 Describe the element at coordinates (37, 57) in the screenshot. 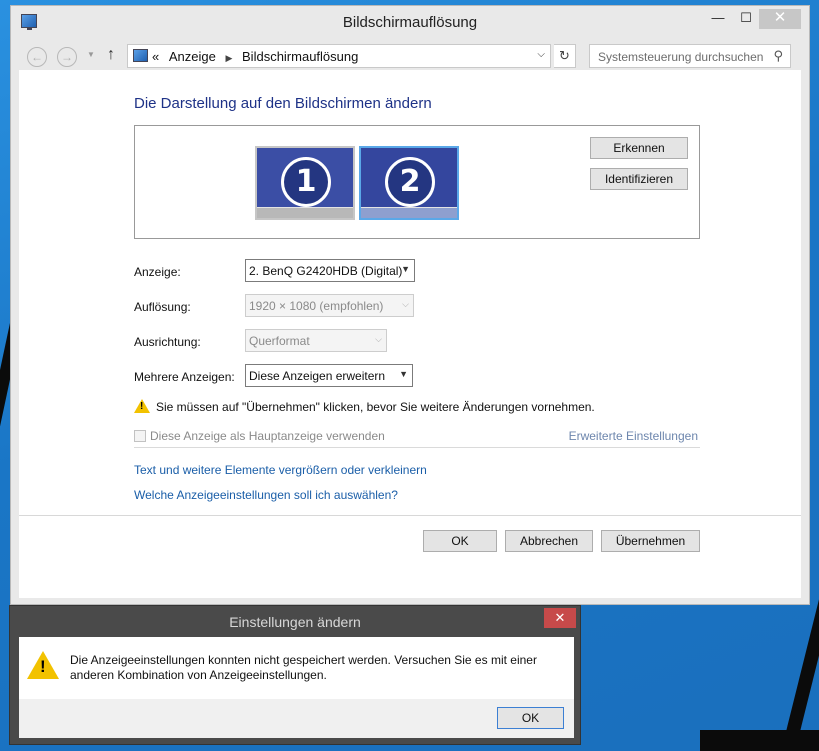

I see `back-arrow-icon: ←` at that location.